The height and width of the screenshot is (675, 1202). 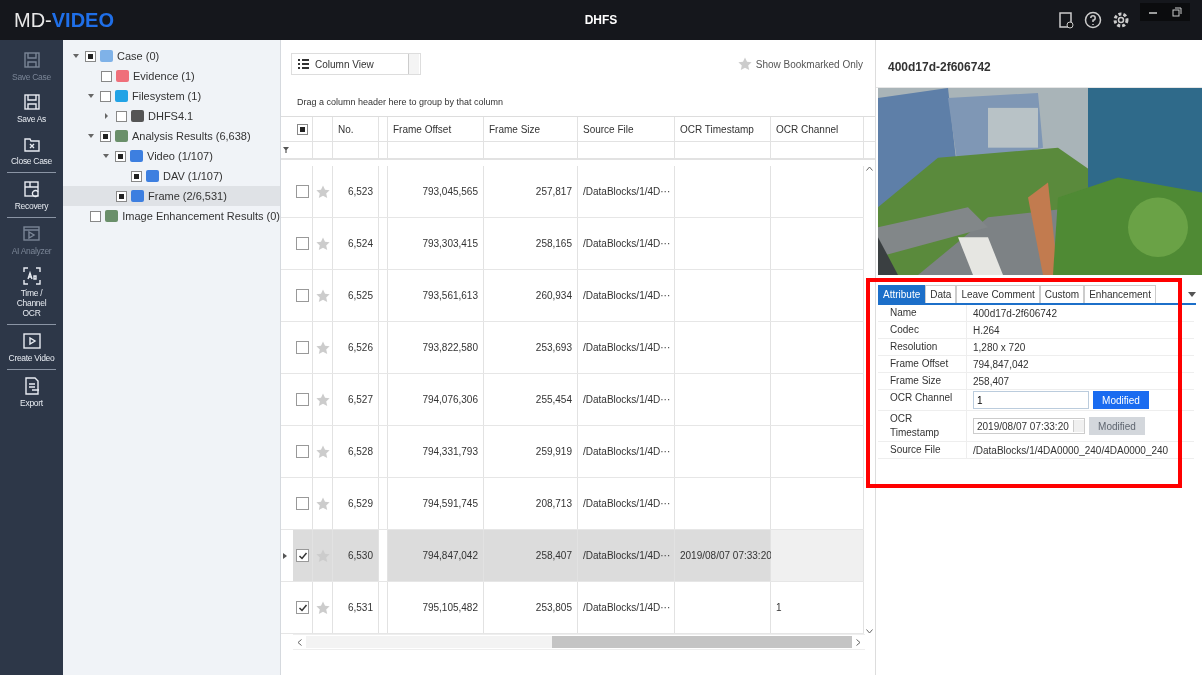 I want to click on property-value: H.264, so click(x=986, y=330).